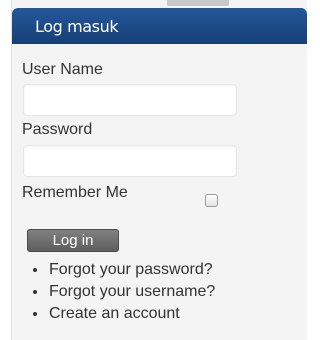  What do you see at coordinates (131, 270) in the screenshot?
I see `forgot-password-link: Forgot your password?` at bounding box center [131, 270].